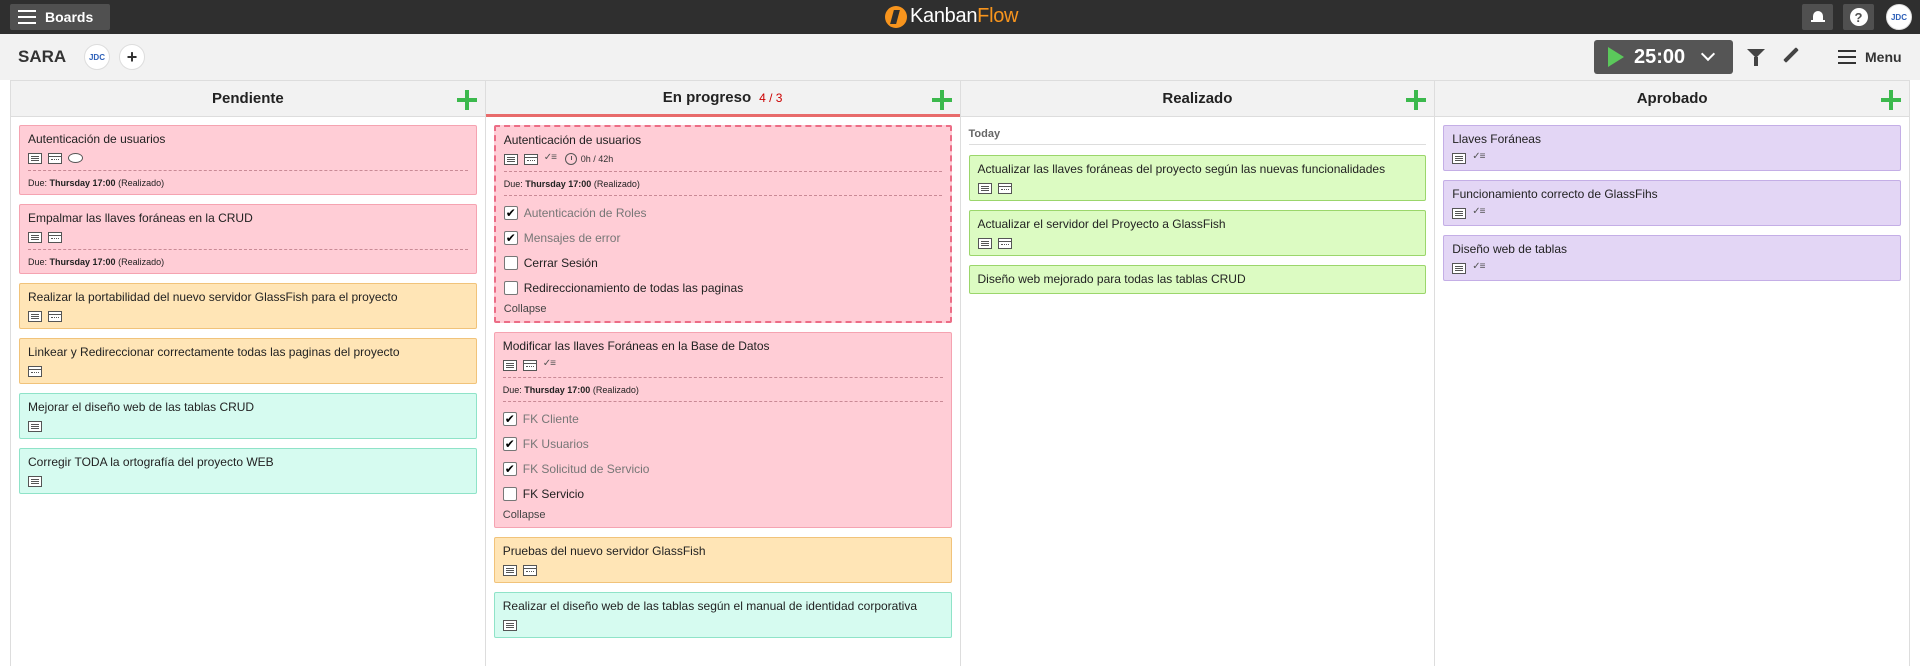 Image resolution: width=1920 pixels, height=666 pixels. I want to click on help-button: ?, so click(1858, 17).